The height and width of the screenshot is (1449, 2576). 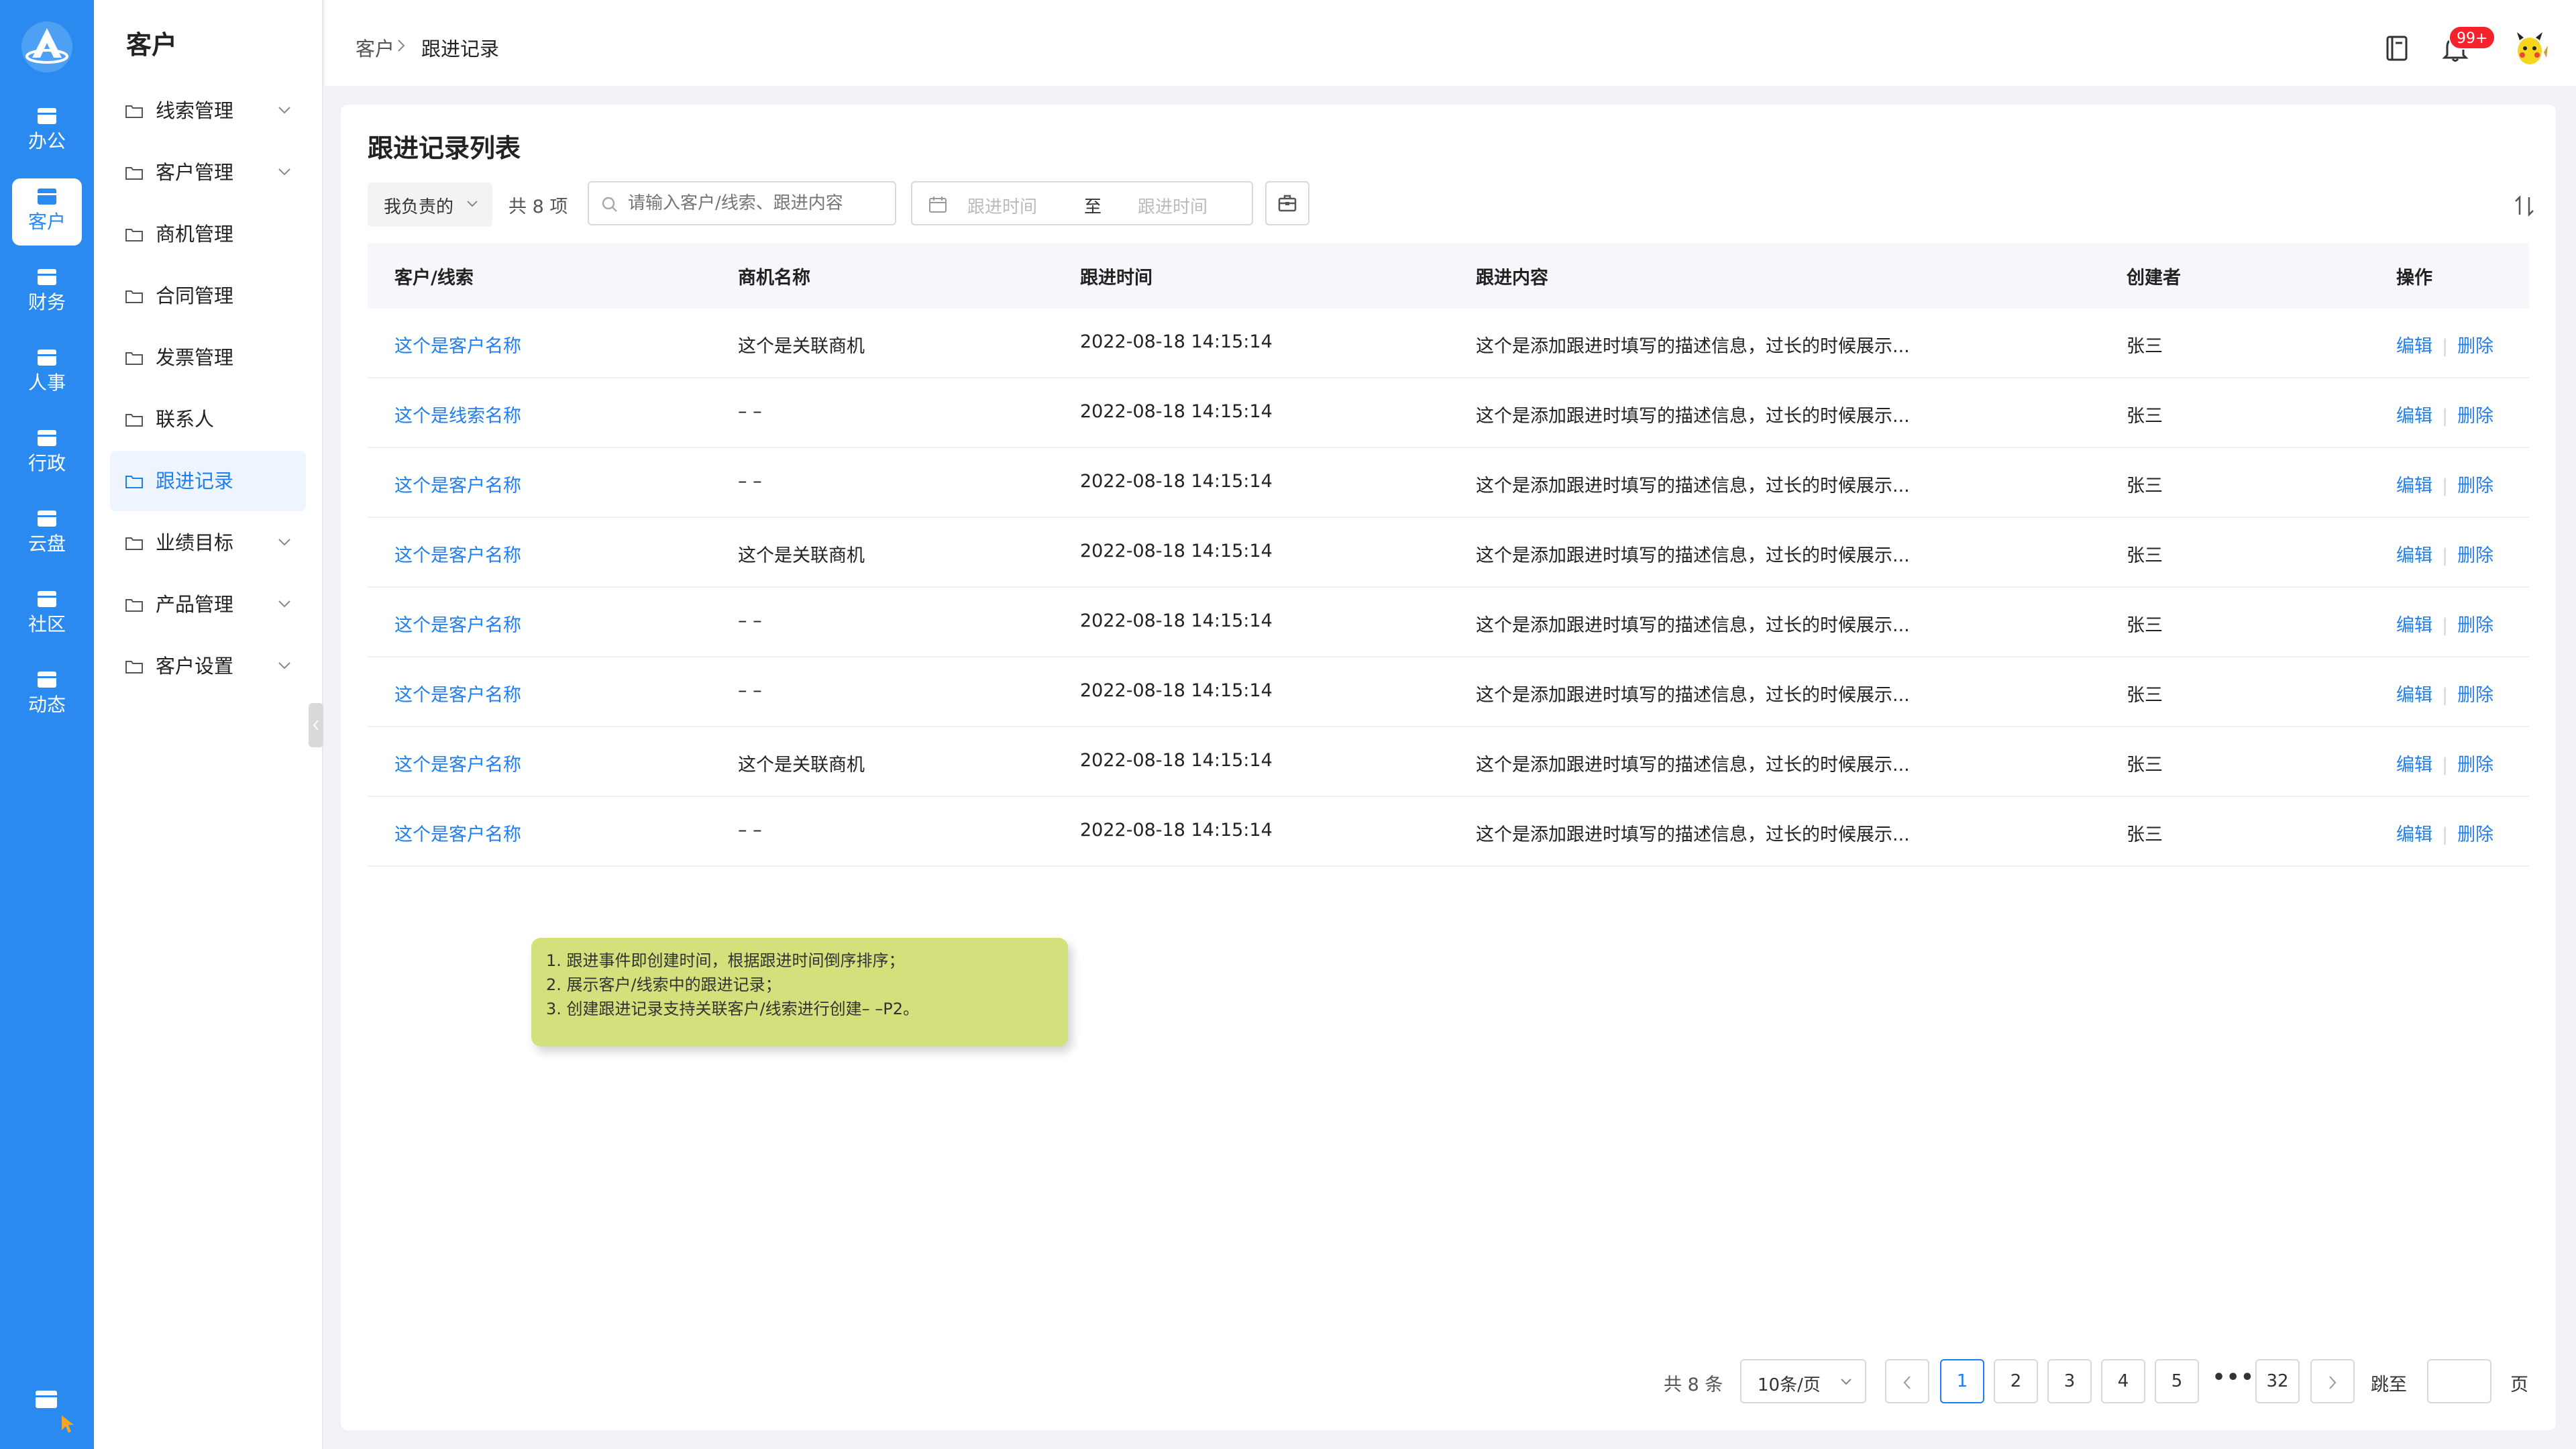 I want to click on nav-item: 客户设置, so click(x=208, y=666).